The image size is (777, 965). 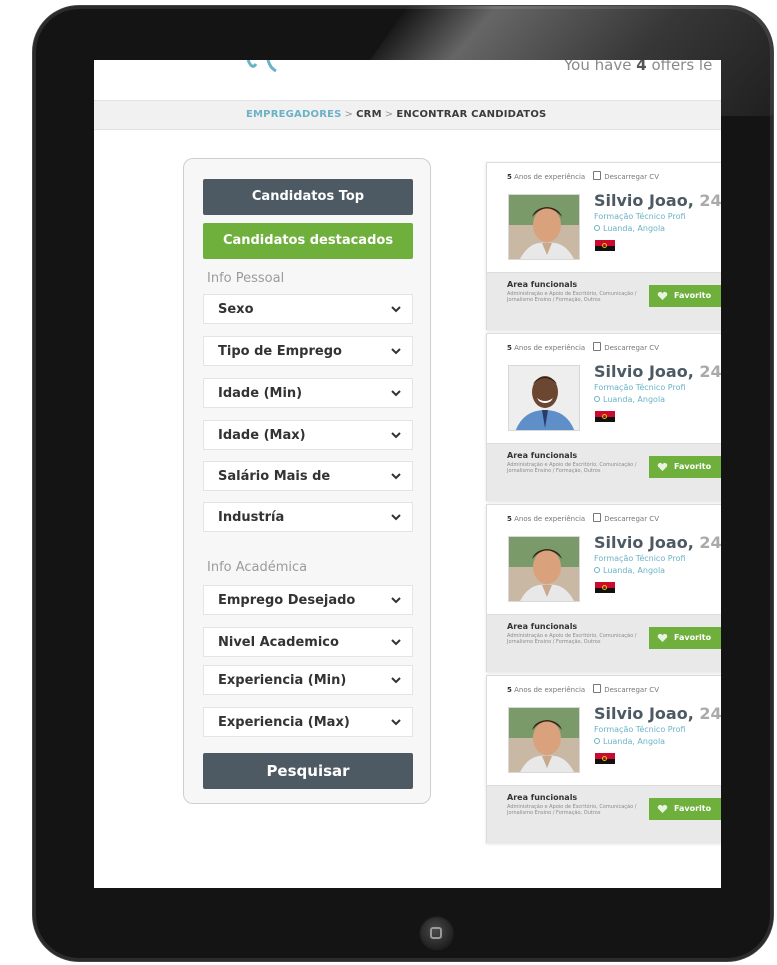 I want to click on filter-label: Salário Mais de, so click(x=274, y=476).